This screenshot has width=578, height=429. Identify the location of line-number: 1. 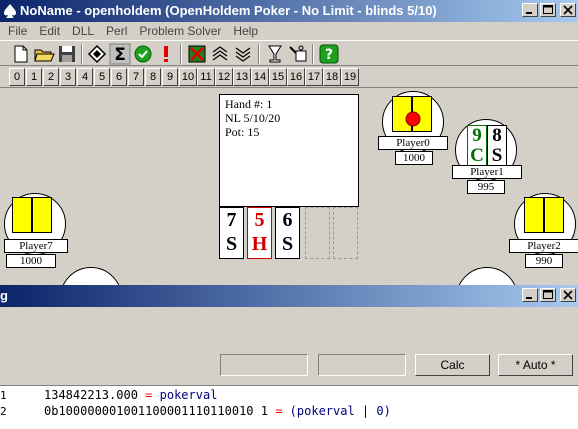
(3, 395).